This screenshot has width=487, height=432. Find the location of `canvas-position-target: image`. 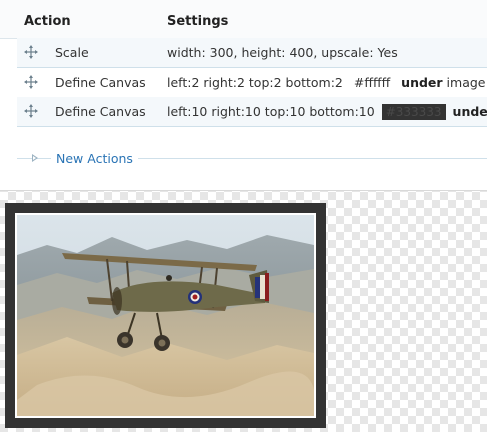

canvas-position-target: image is located at coordinates (466, 82).